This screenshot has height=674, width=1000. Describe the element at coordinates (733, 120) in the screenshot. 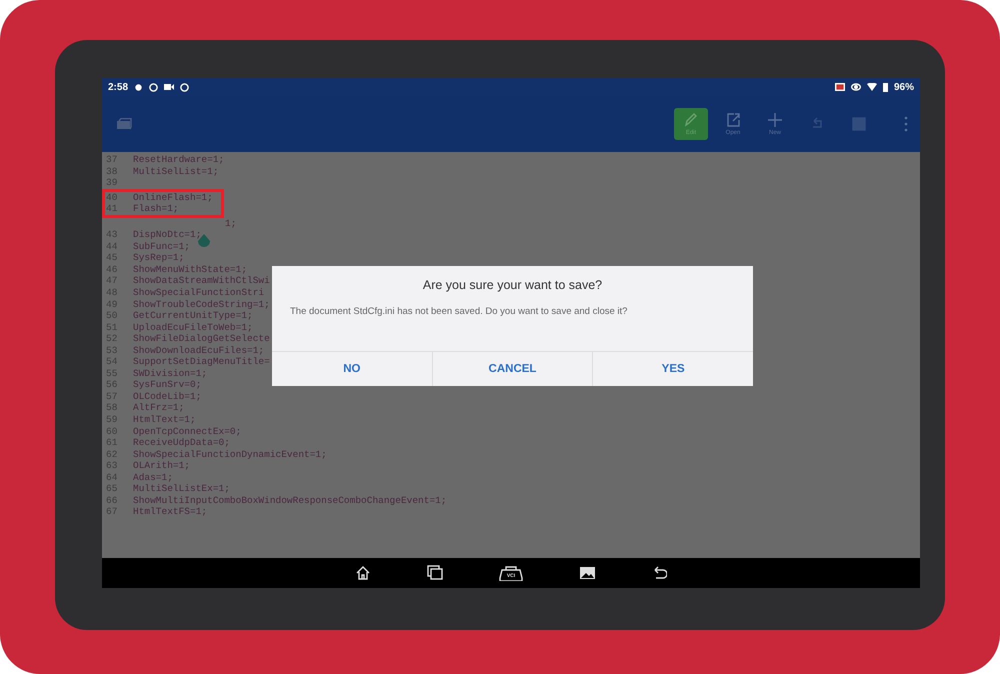

I see `open-icon` at that location.